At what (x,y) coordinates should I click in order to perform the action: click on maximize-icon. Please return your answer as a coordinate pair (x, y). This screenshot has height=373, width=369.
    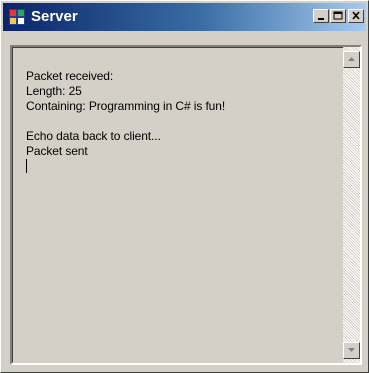
    Looking at the image, I should click on (338, 15).